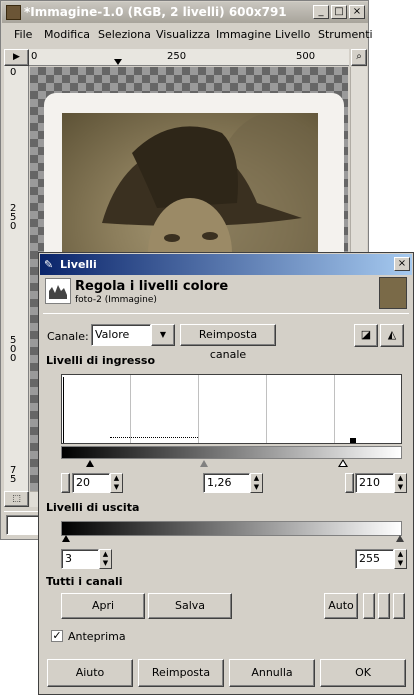  I want to click on cancel-button: Annulla, so click(272, 673).